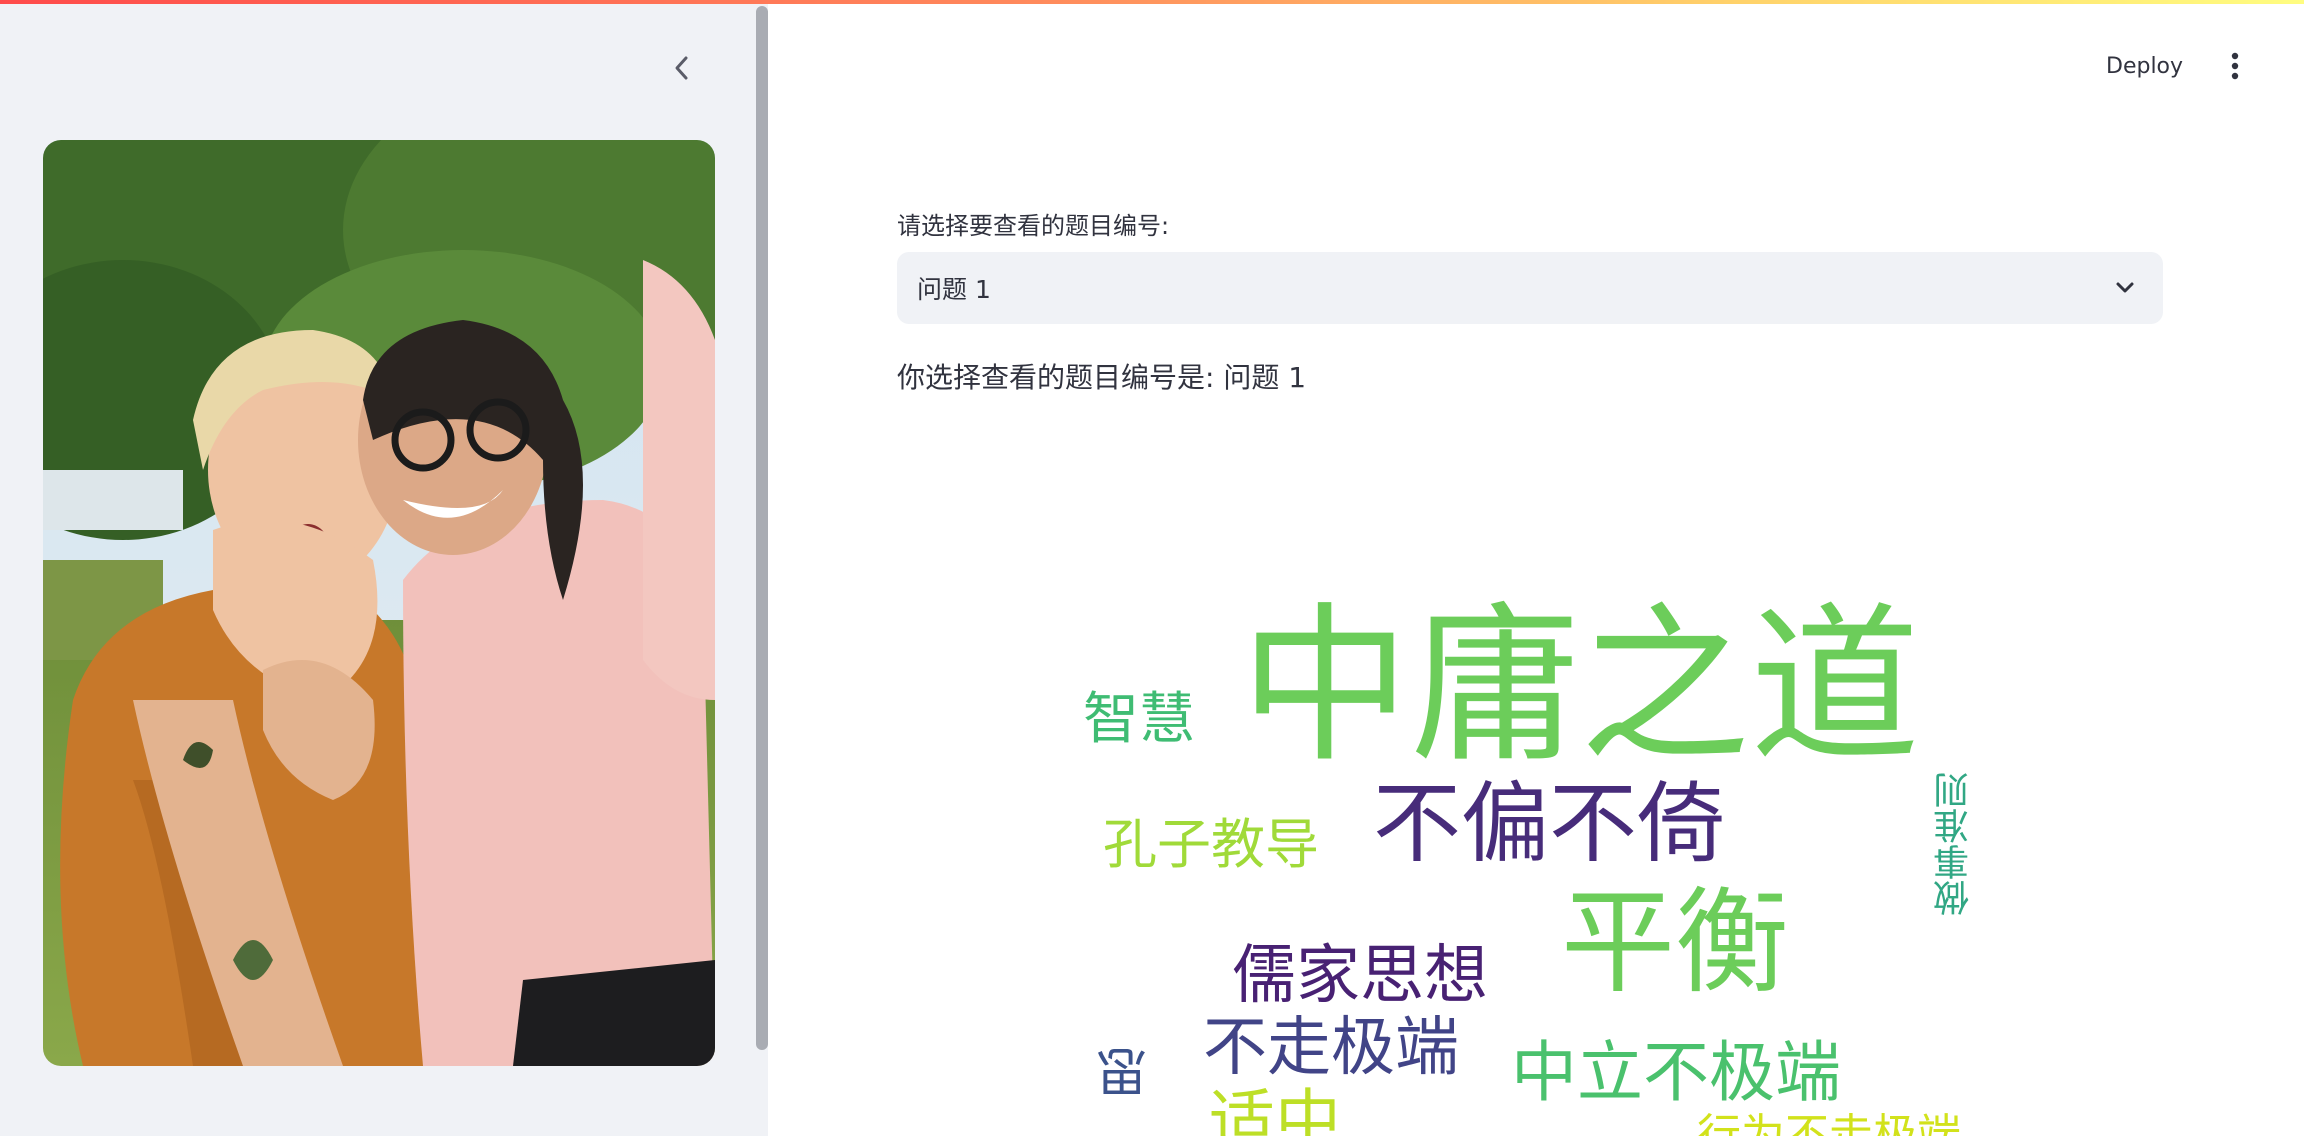 The width and height of the screenshot is (2304, 1136). I want to click on select-value: 问题 1, so click(954, 289).